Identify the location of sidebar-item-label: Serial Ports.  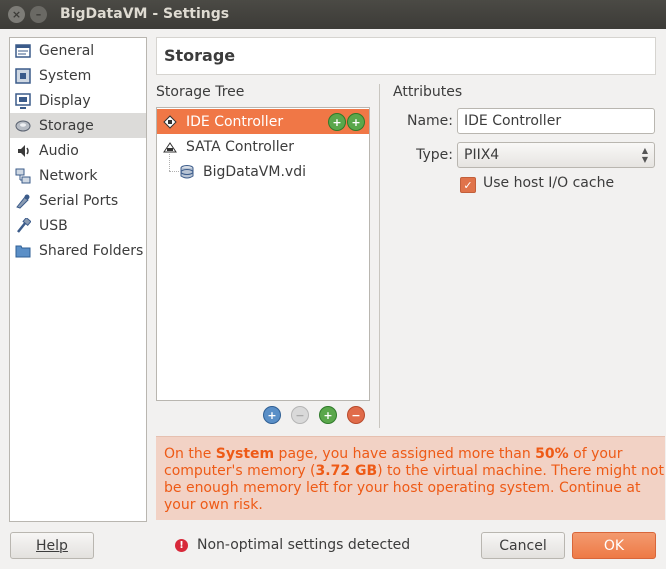
(79, 200).